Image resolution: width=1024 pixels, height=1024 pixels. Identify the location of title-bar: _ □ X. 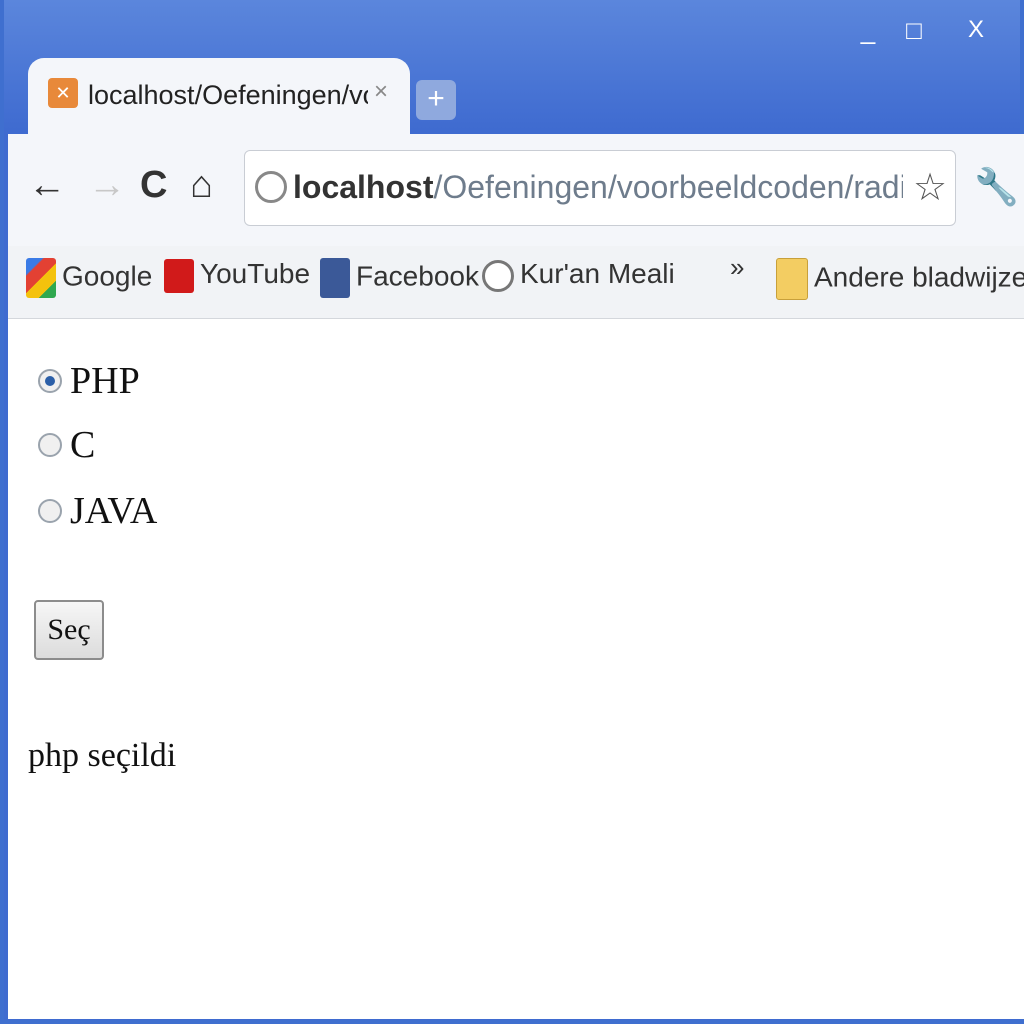
(514, 30).